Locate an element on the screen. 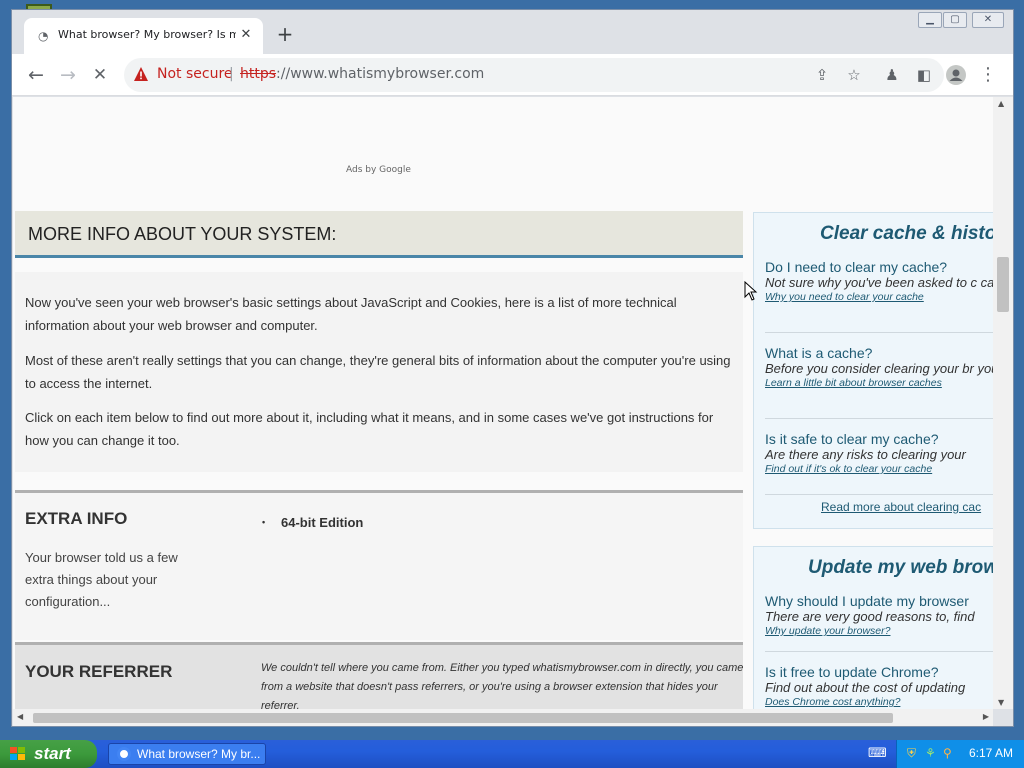 This screenshot has height=768, width=1024. card-link: Find out if it's ok to clear your cache is located at coordinates (879, 469).